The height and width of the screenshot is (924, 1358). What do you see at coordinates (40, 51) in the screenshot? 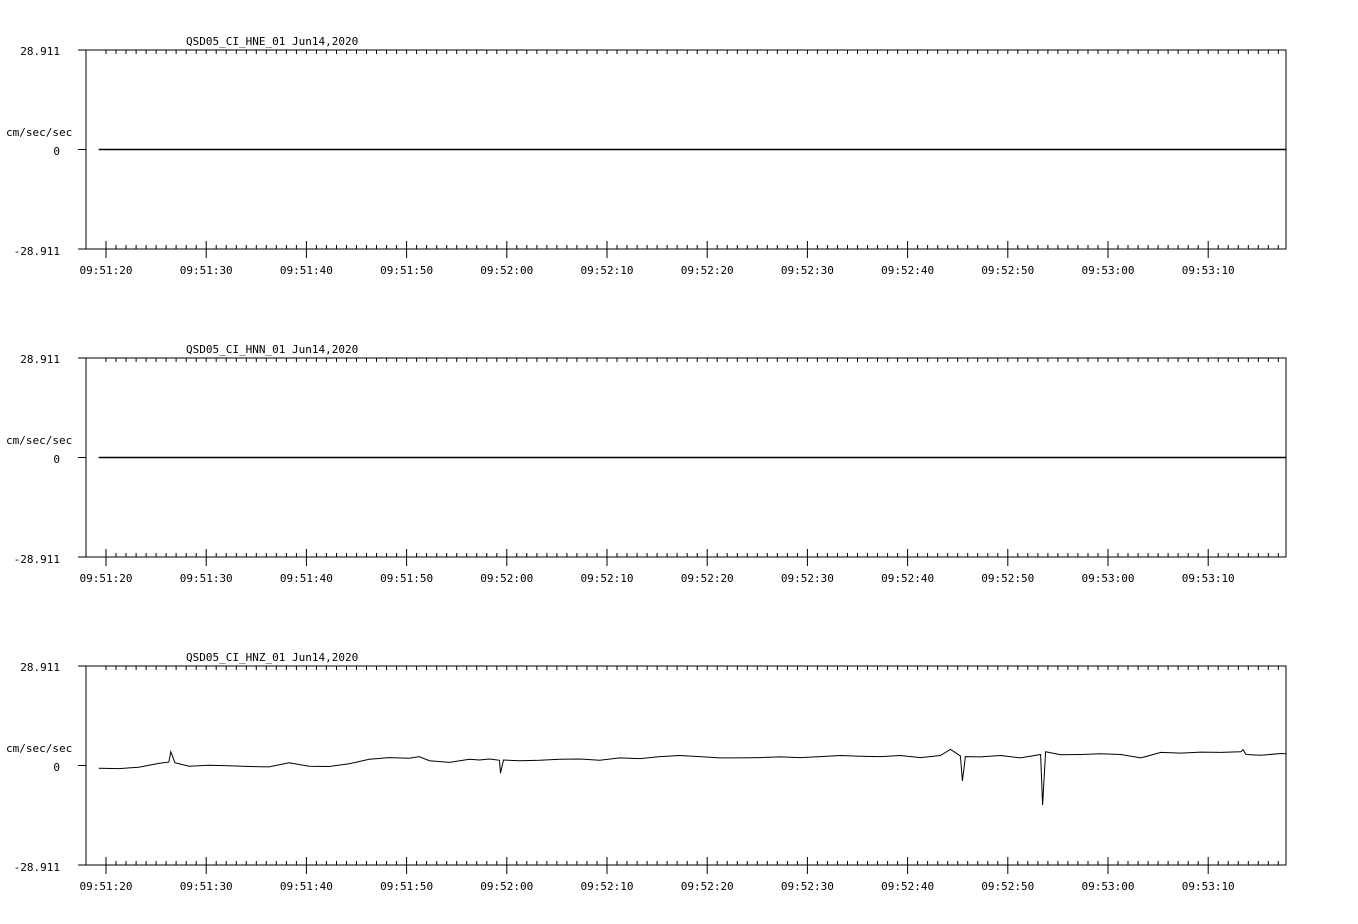
I see `y-tick-label-top-hne: 28.911` at bounding box center [40, 51].